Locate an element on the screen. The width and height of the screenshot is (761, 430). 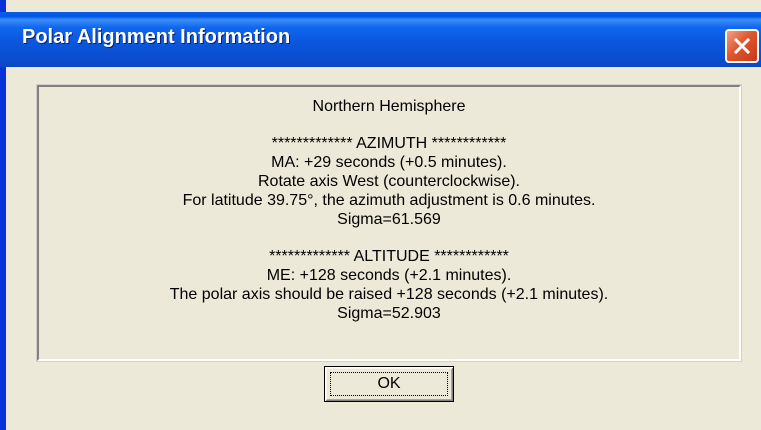
title-bar: Polar Alignment Information is located at coordinates (380, 39).